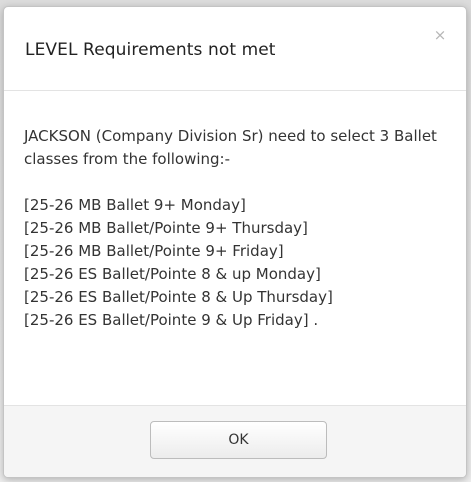 This screenshot has width=471, height=482. What do you see at coordinates (238, 440) in the screenshot?
I see `ok-button: OK` at bounding box center [238, 440].